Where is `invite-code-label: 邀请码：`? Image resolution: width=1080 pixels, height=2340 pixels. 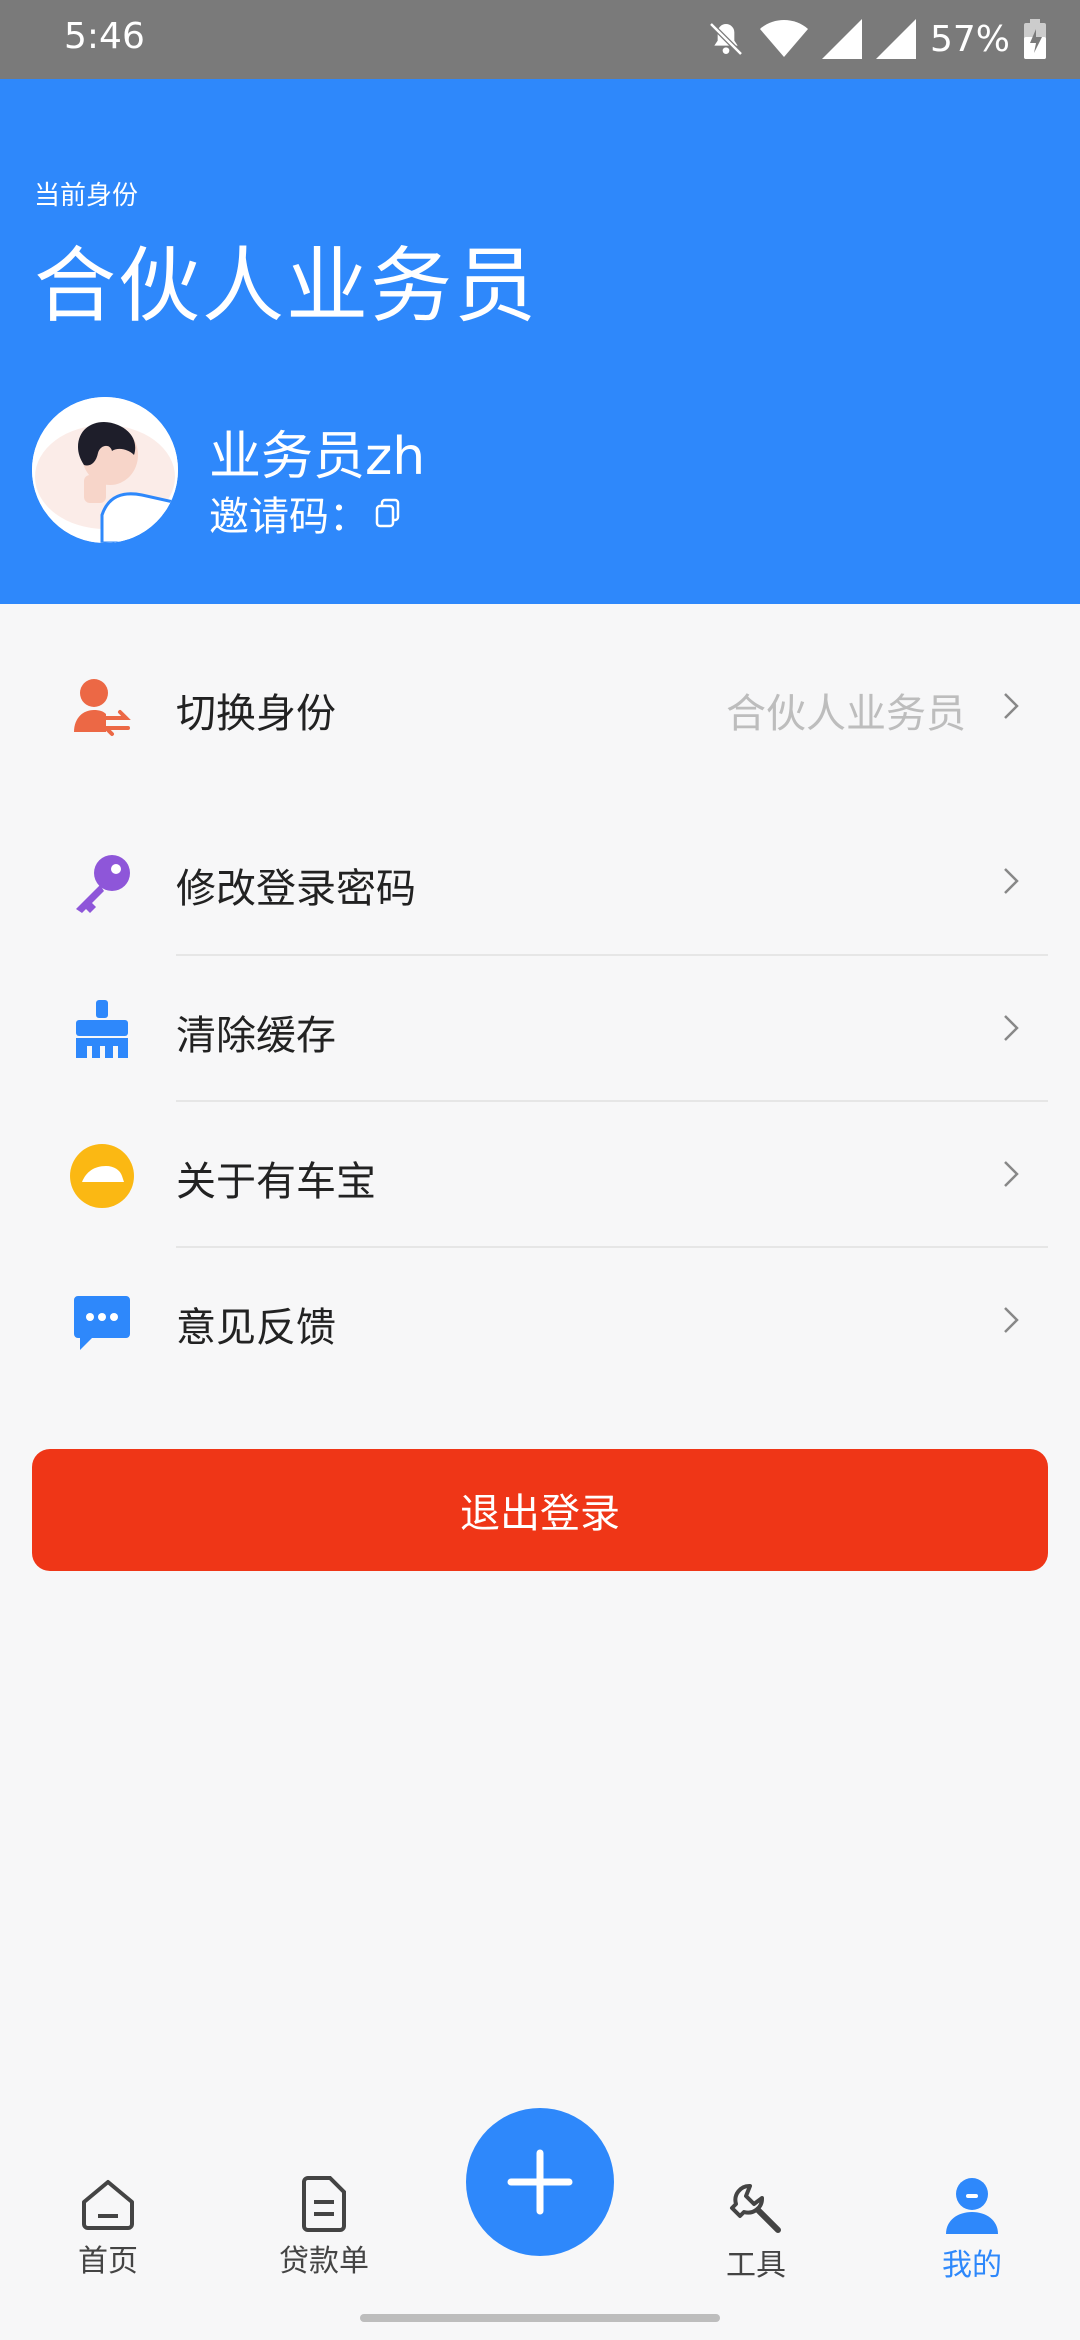 invite-code-label: 邀请码： is located at coordinates (289, 517).